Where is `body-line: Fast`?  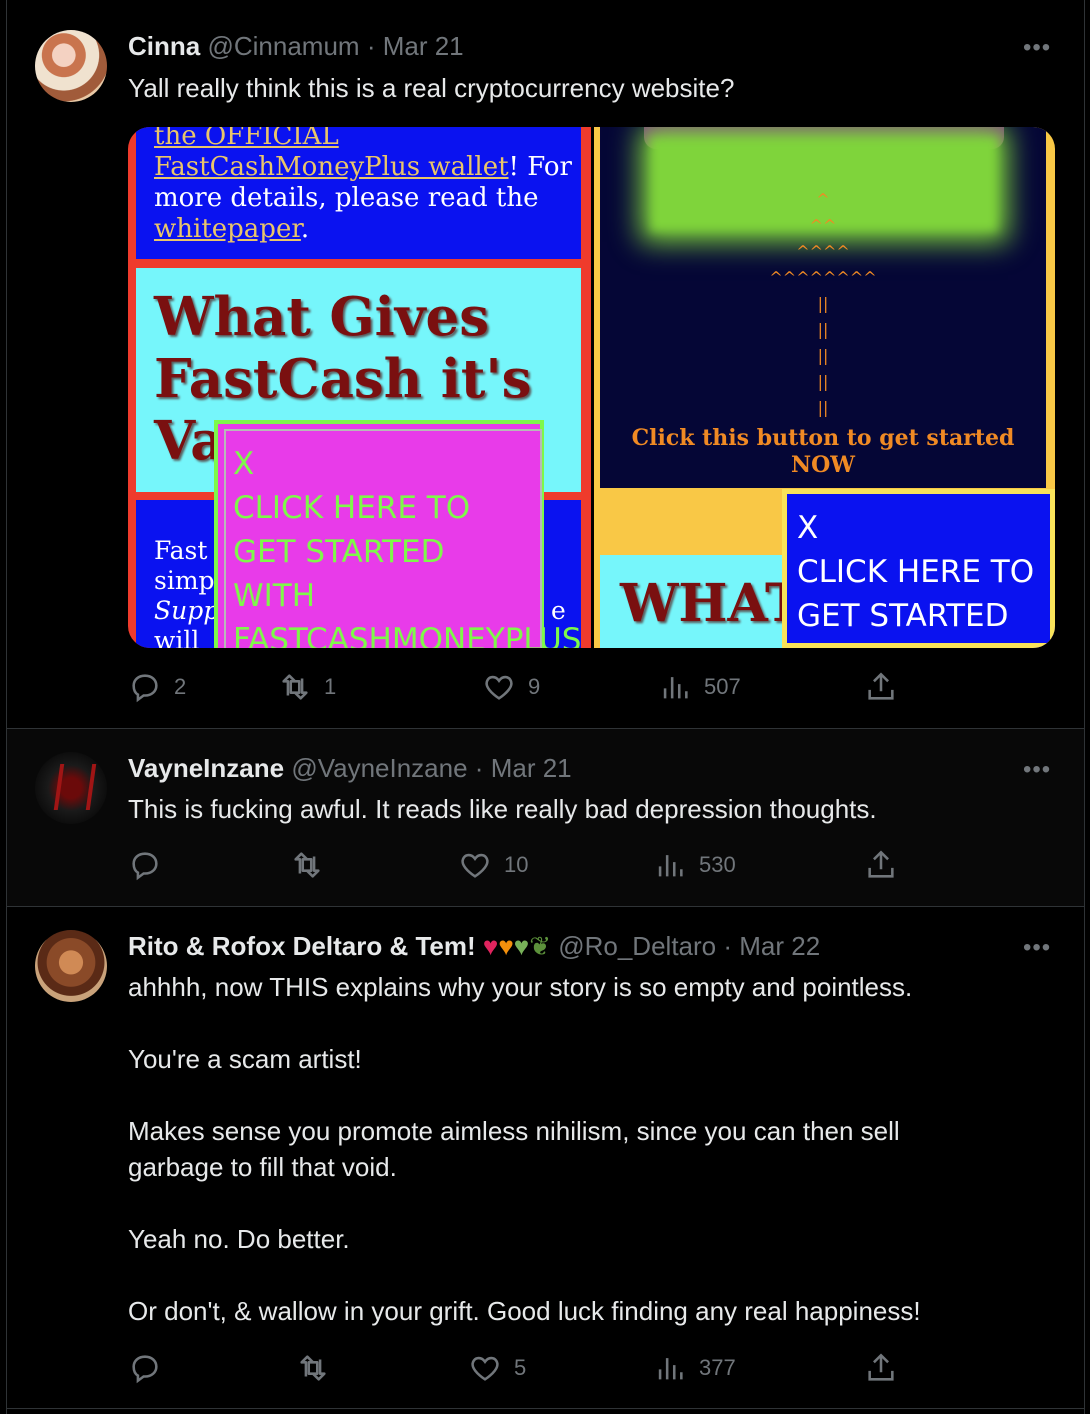 body-line: Fast is located at coordinates (181, 550).